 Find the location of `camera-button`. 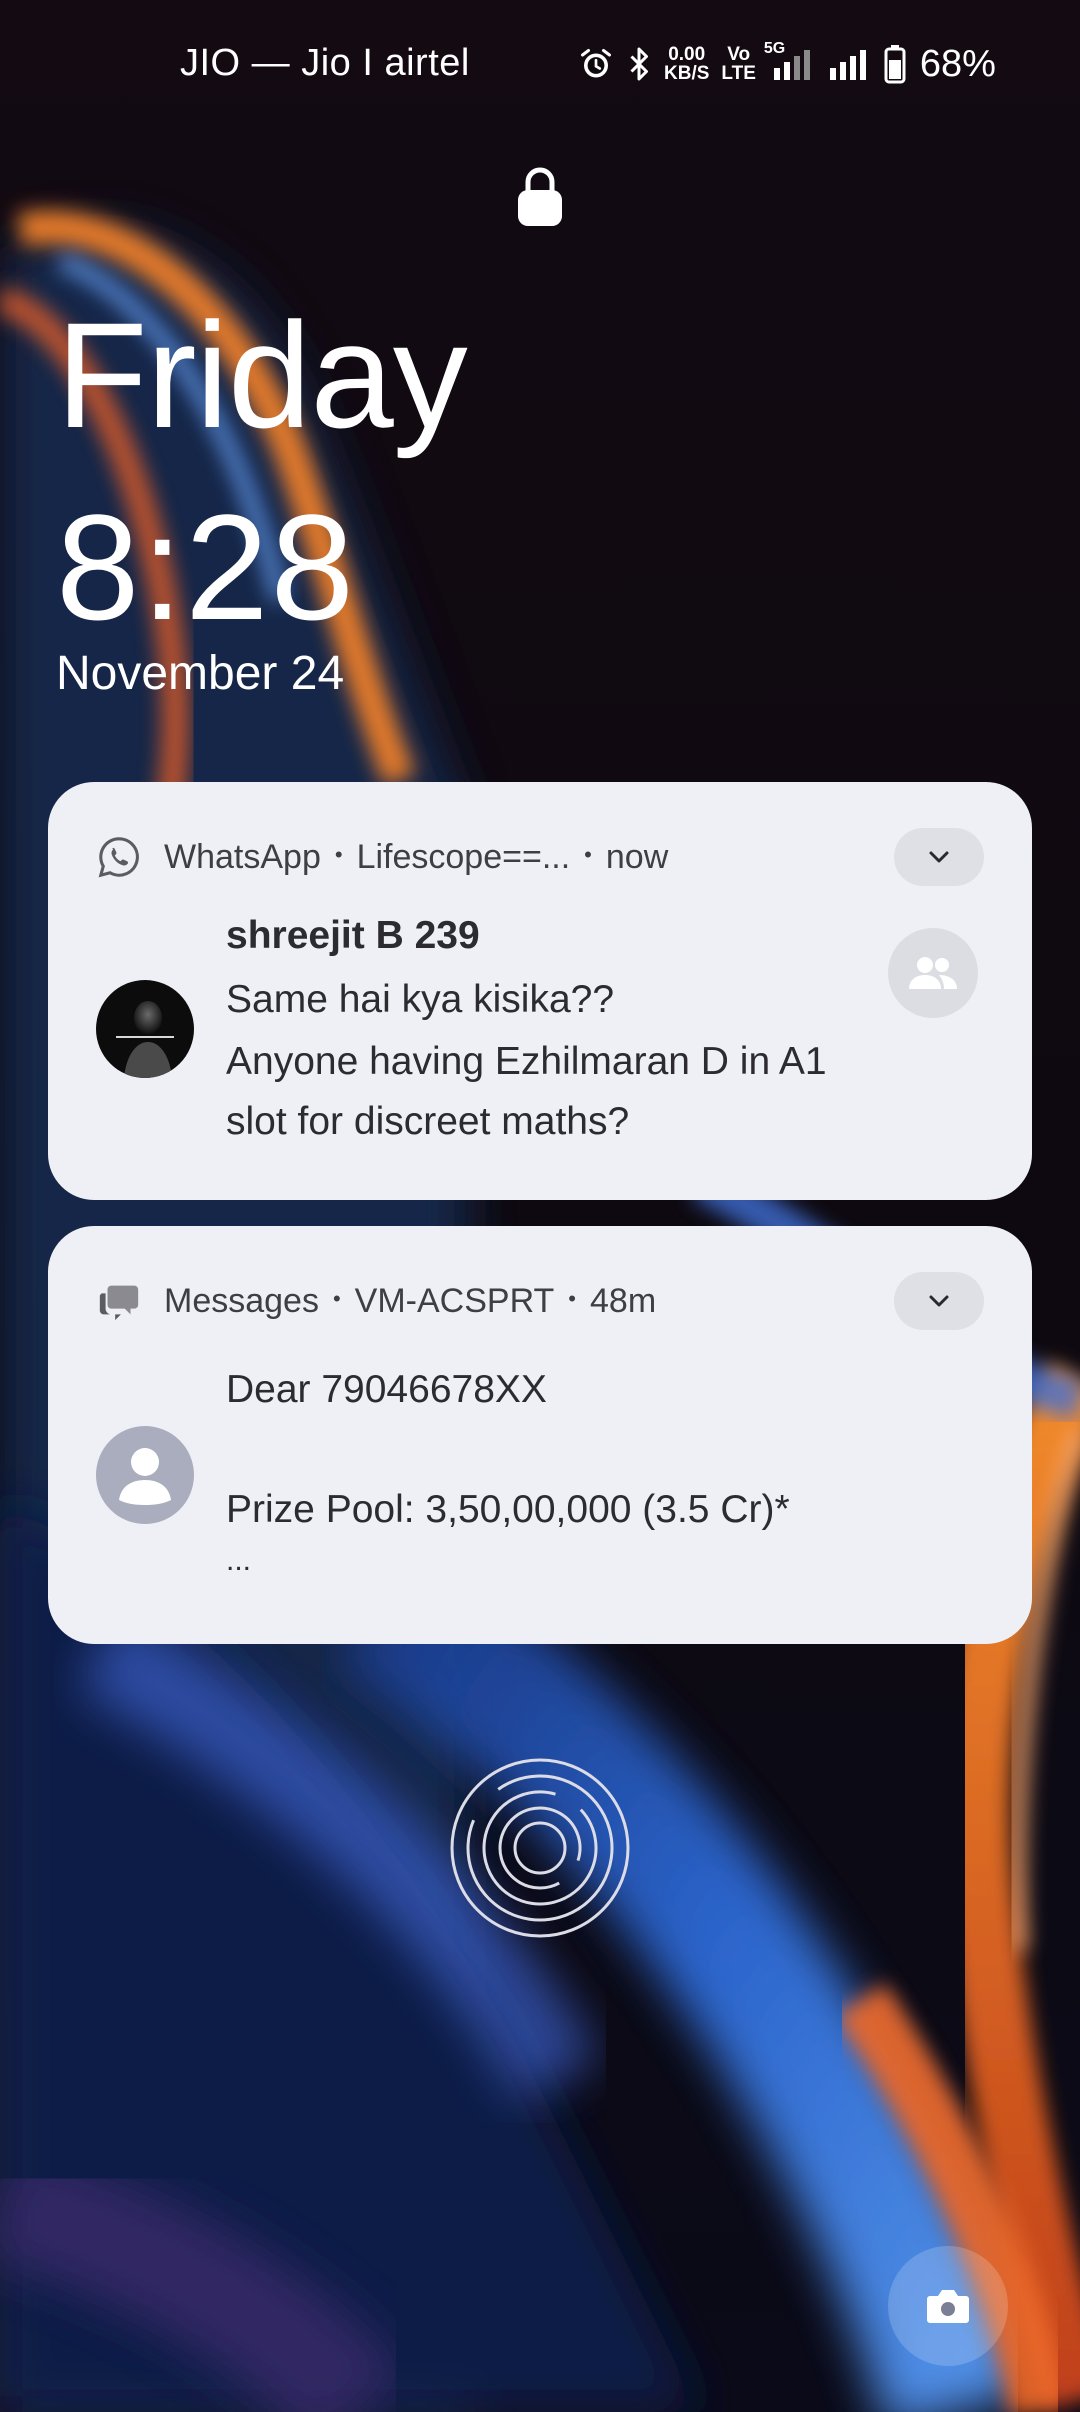

camera-button is located at coordinates (948, 2306).